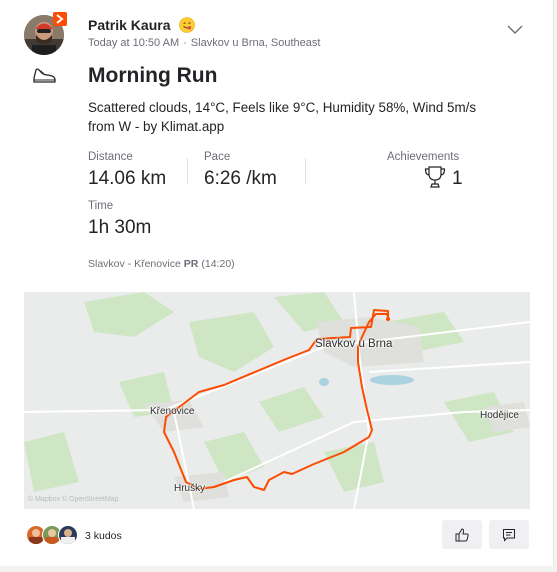 Image resolution: width=557 pixels, height=572 pixels. I want to click on map-label-hrusky: Hrušky, so click(190, 488).